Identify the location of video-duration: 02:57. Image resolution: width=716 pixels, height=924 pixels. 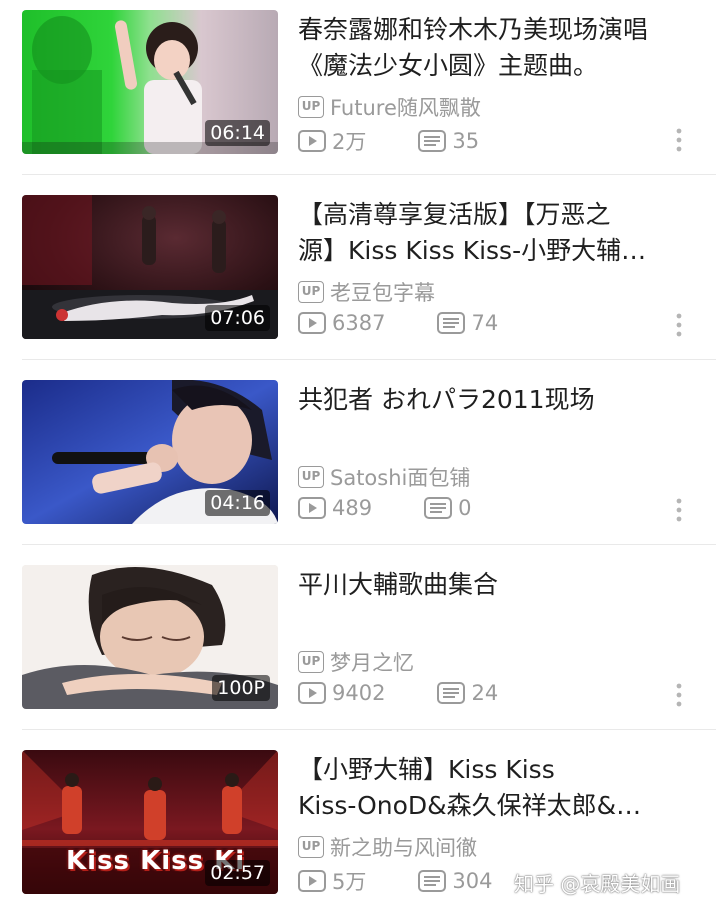
(237, 873).